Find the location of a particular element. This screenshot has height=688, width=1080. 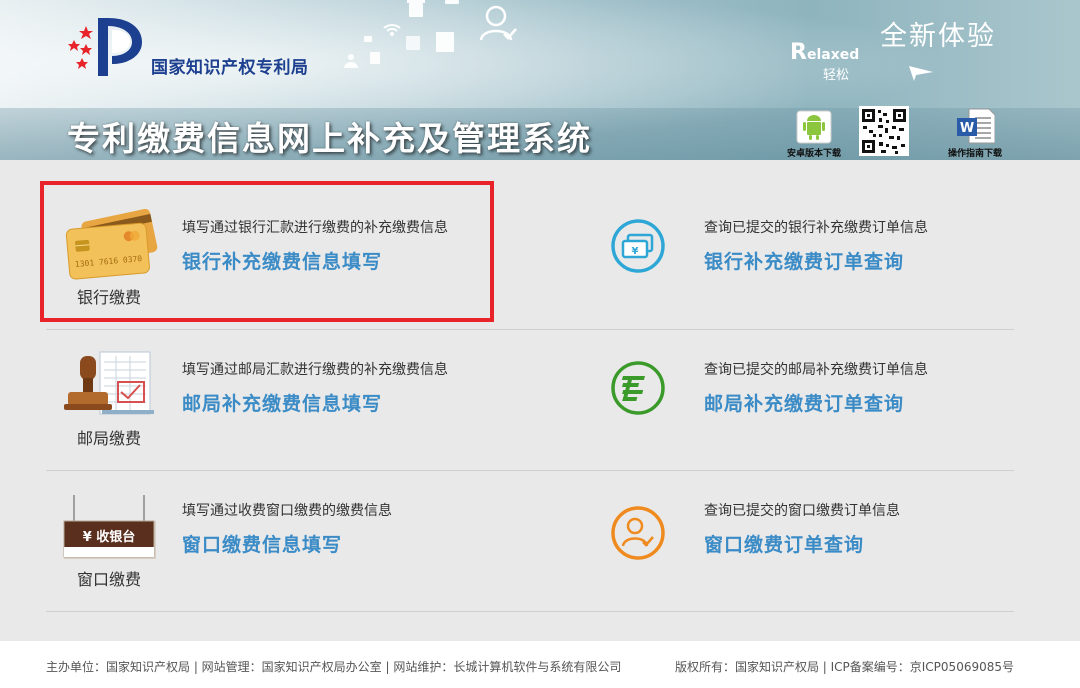

qr-code-icon is located at coordinates (884, 131).